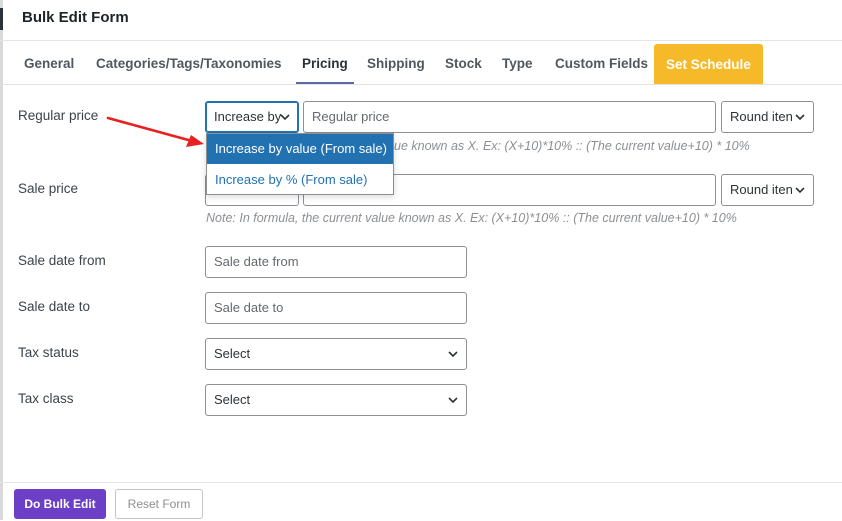 The image size is (842, 521). I want to click on sale-date-to-input: Sale date to, so click(336, 308).